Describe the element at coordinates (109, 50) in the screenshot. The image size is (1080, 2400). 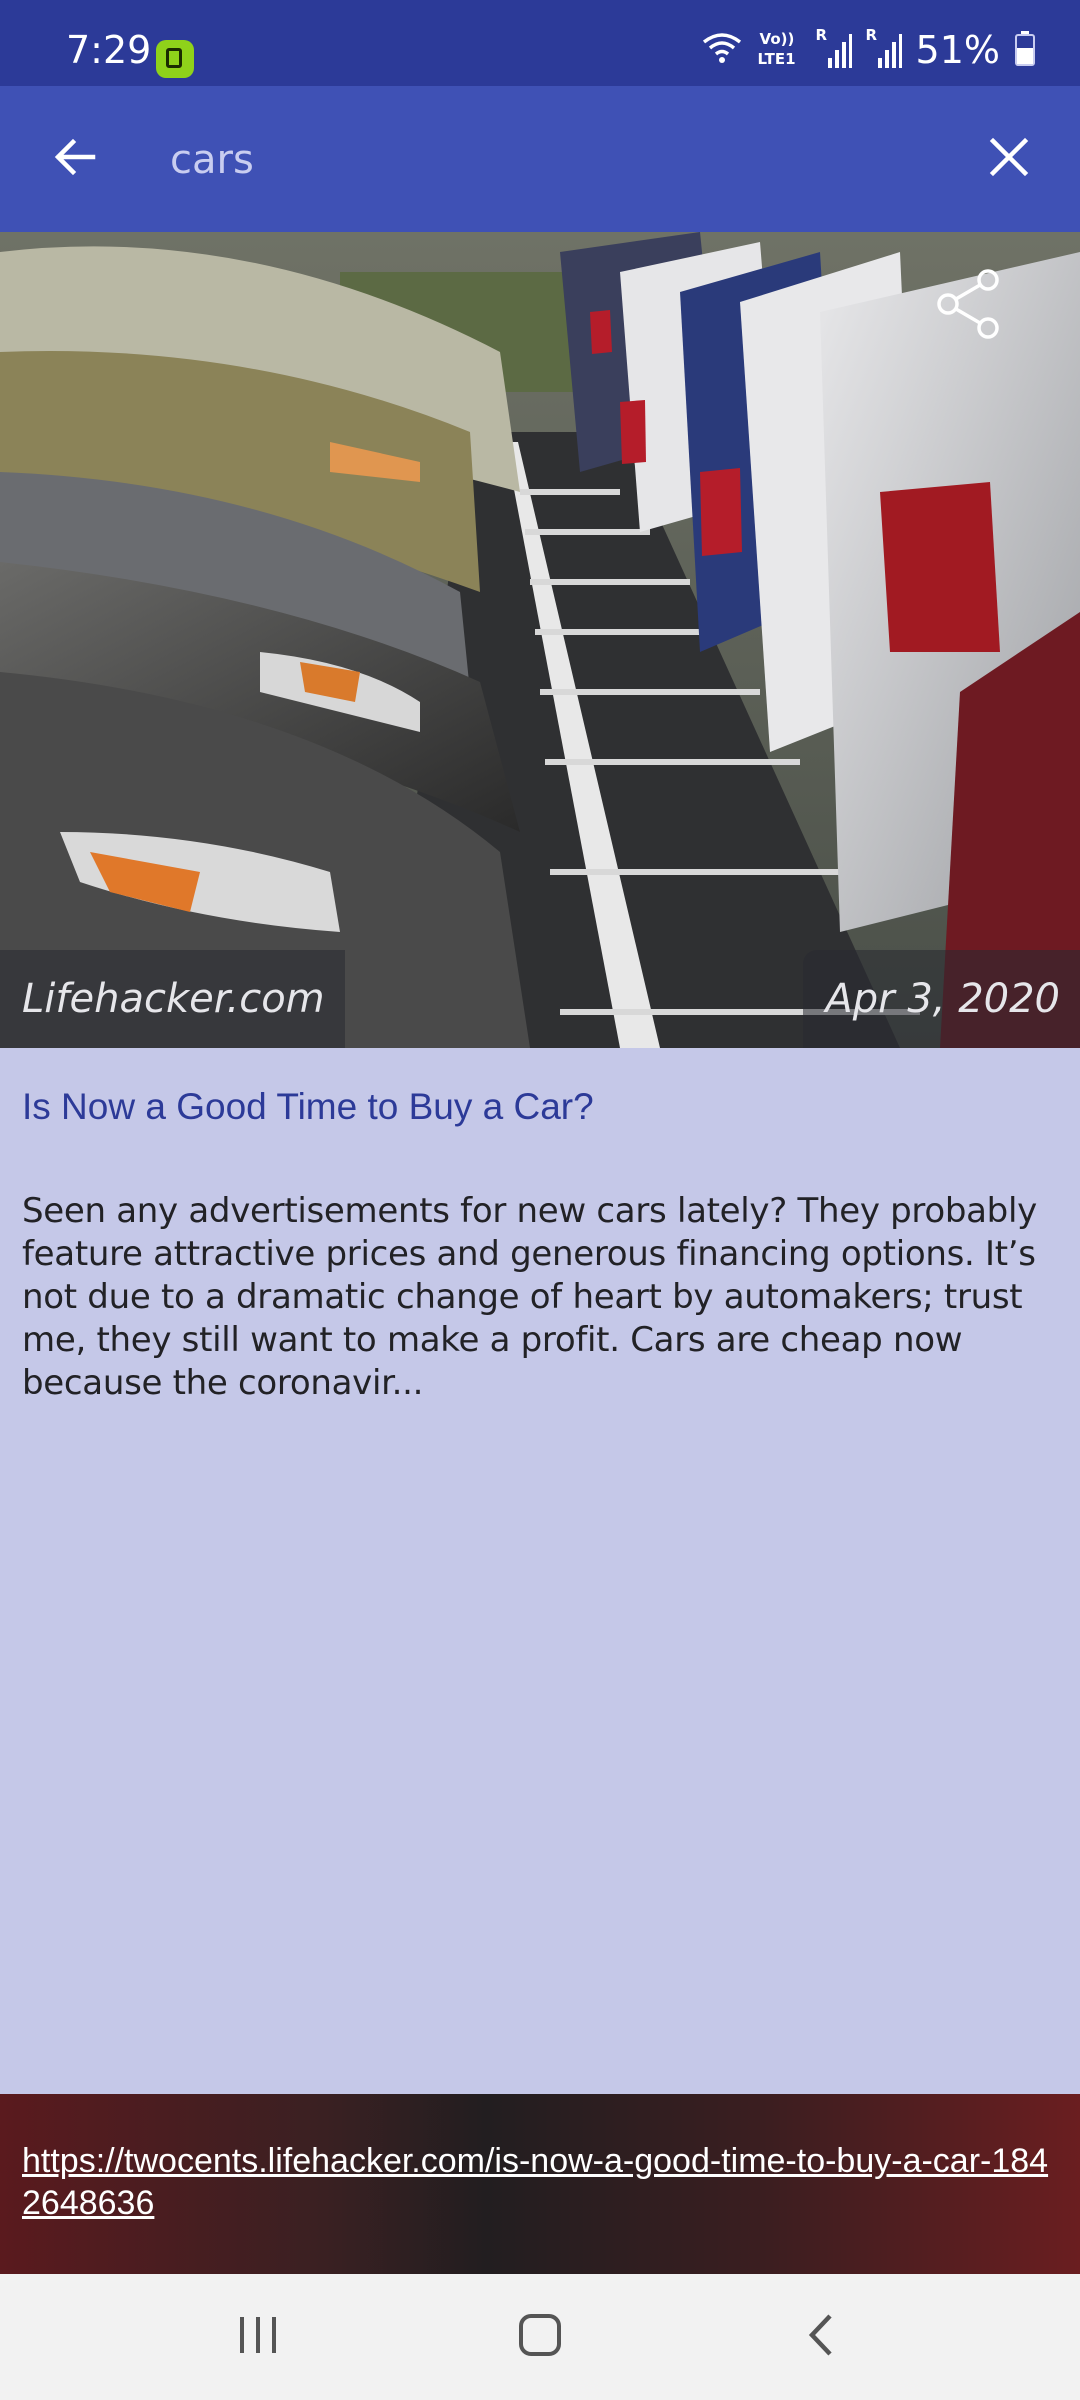
I see `status-time: 7:29` at that location.